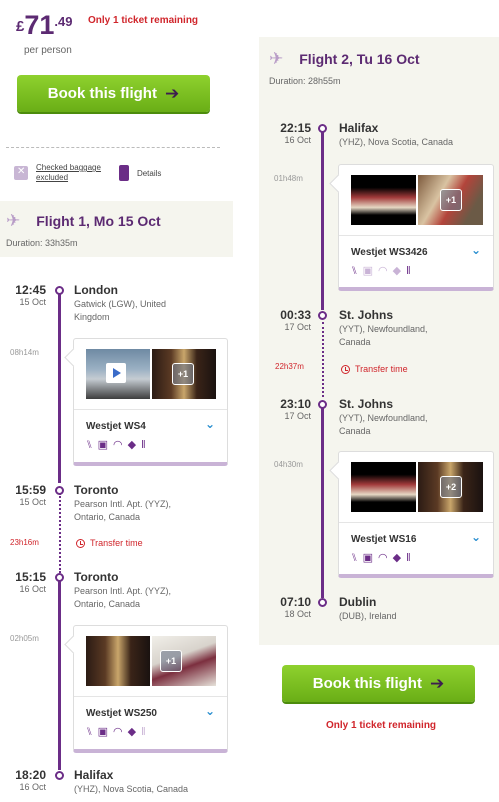 This screenshot has height=802, width=499. What do you see at coordinates (26, 582) in the screenshot?
I see `flight-1-departure-time-2: 15:15 16 Oct` at bounding box center [26, 582].